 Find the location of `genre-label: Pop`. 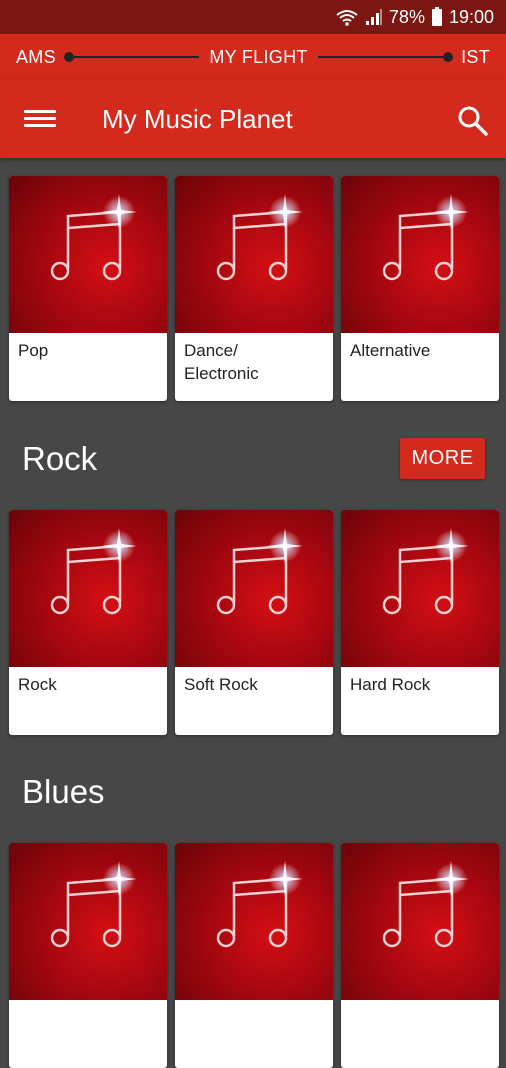

genre-label: Pop is located at coordinates (33, 350).